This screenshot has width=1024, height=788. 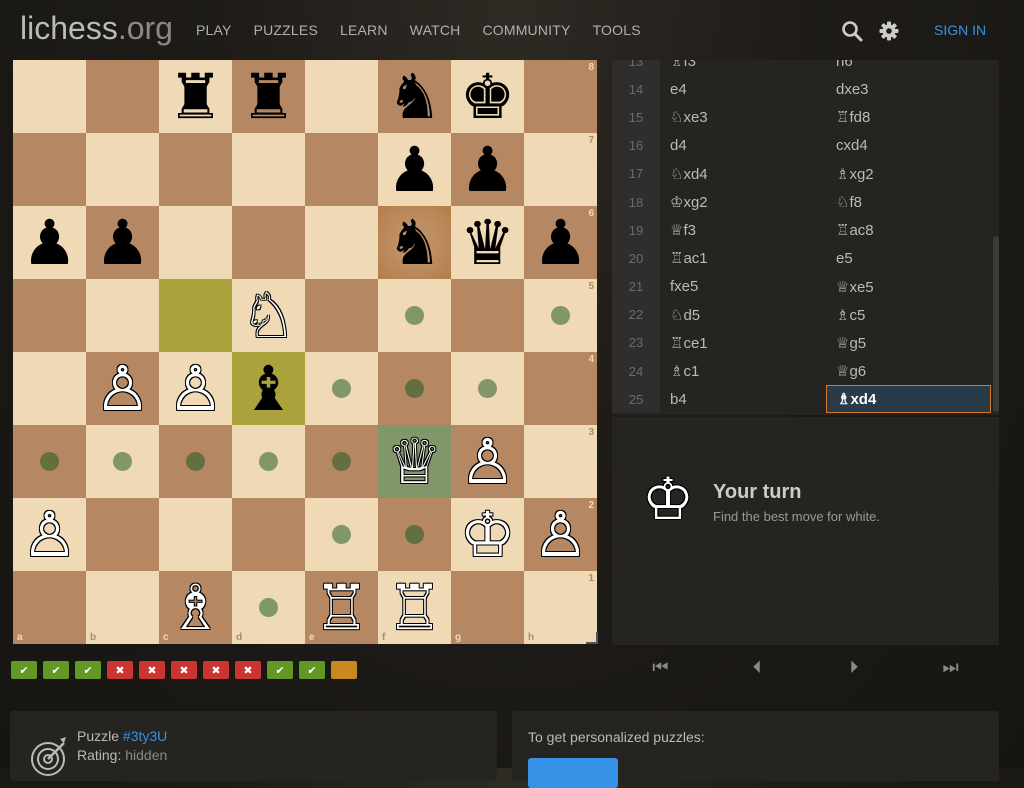 I want to click on square-f1: f ♖, so click(x=414, y=607).